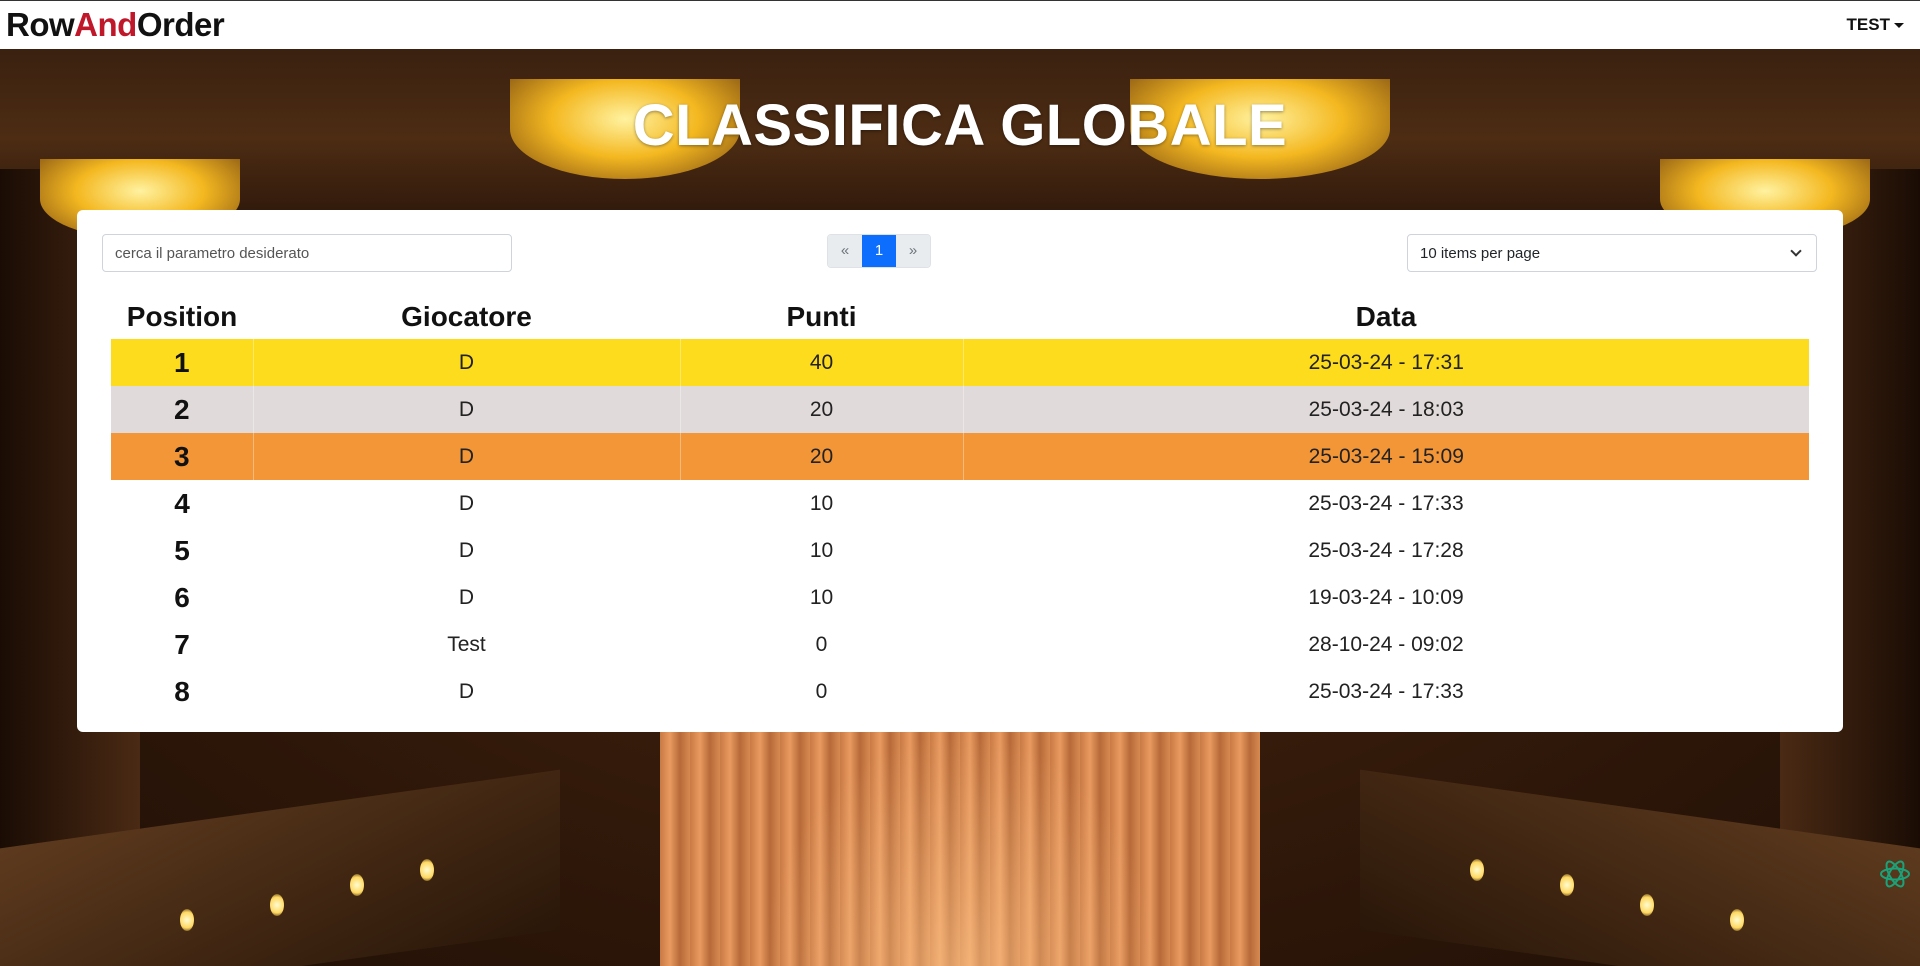 The width and height of the screenshot is (1920, 966). I want to click on brand-text-row: Row, so click(40, 24).